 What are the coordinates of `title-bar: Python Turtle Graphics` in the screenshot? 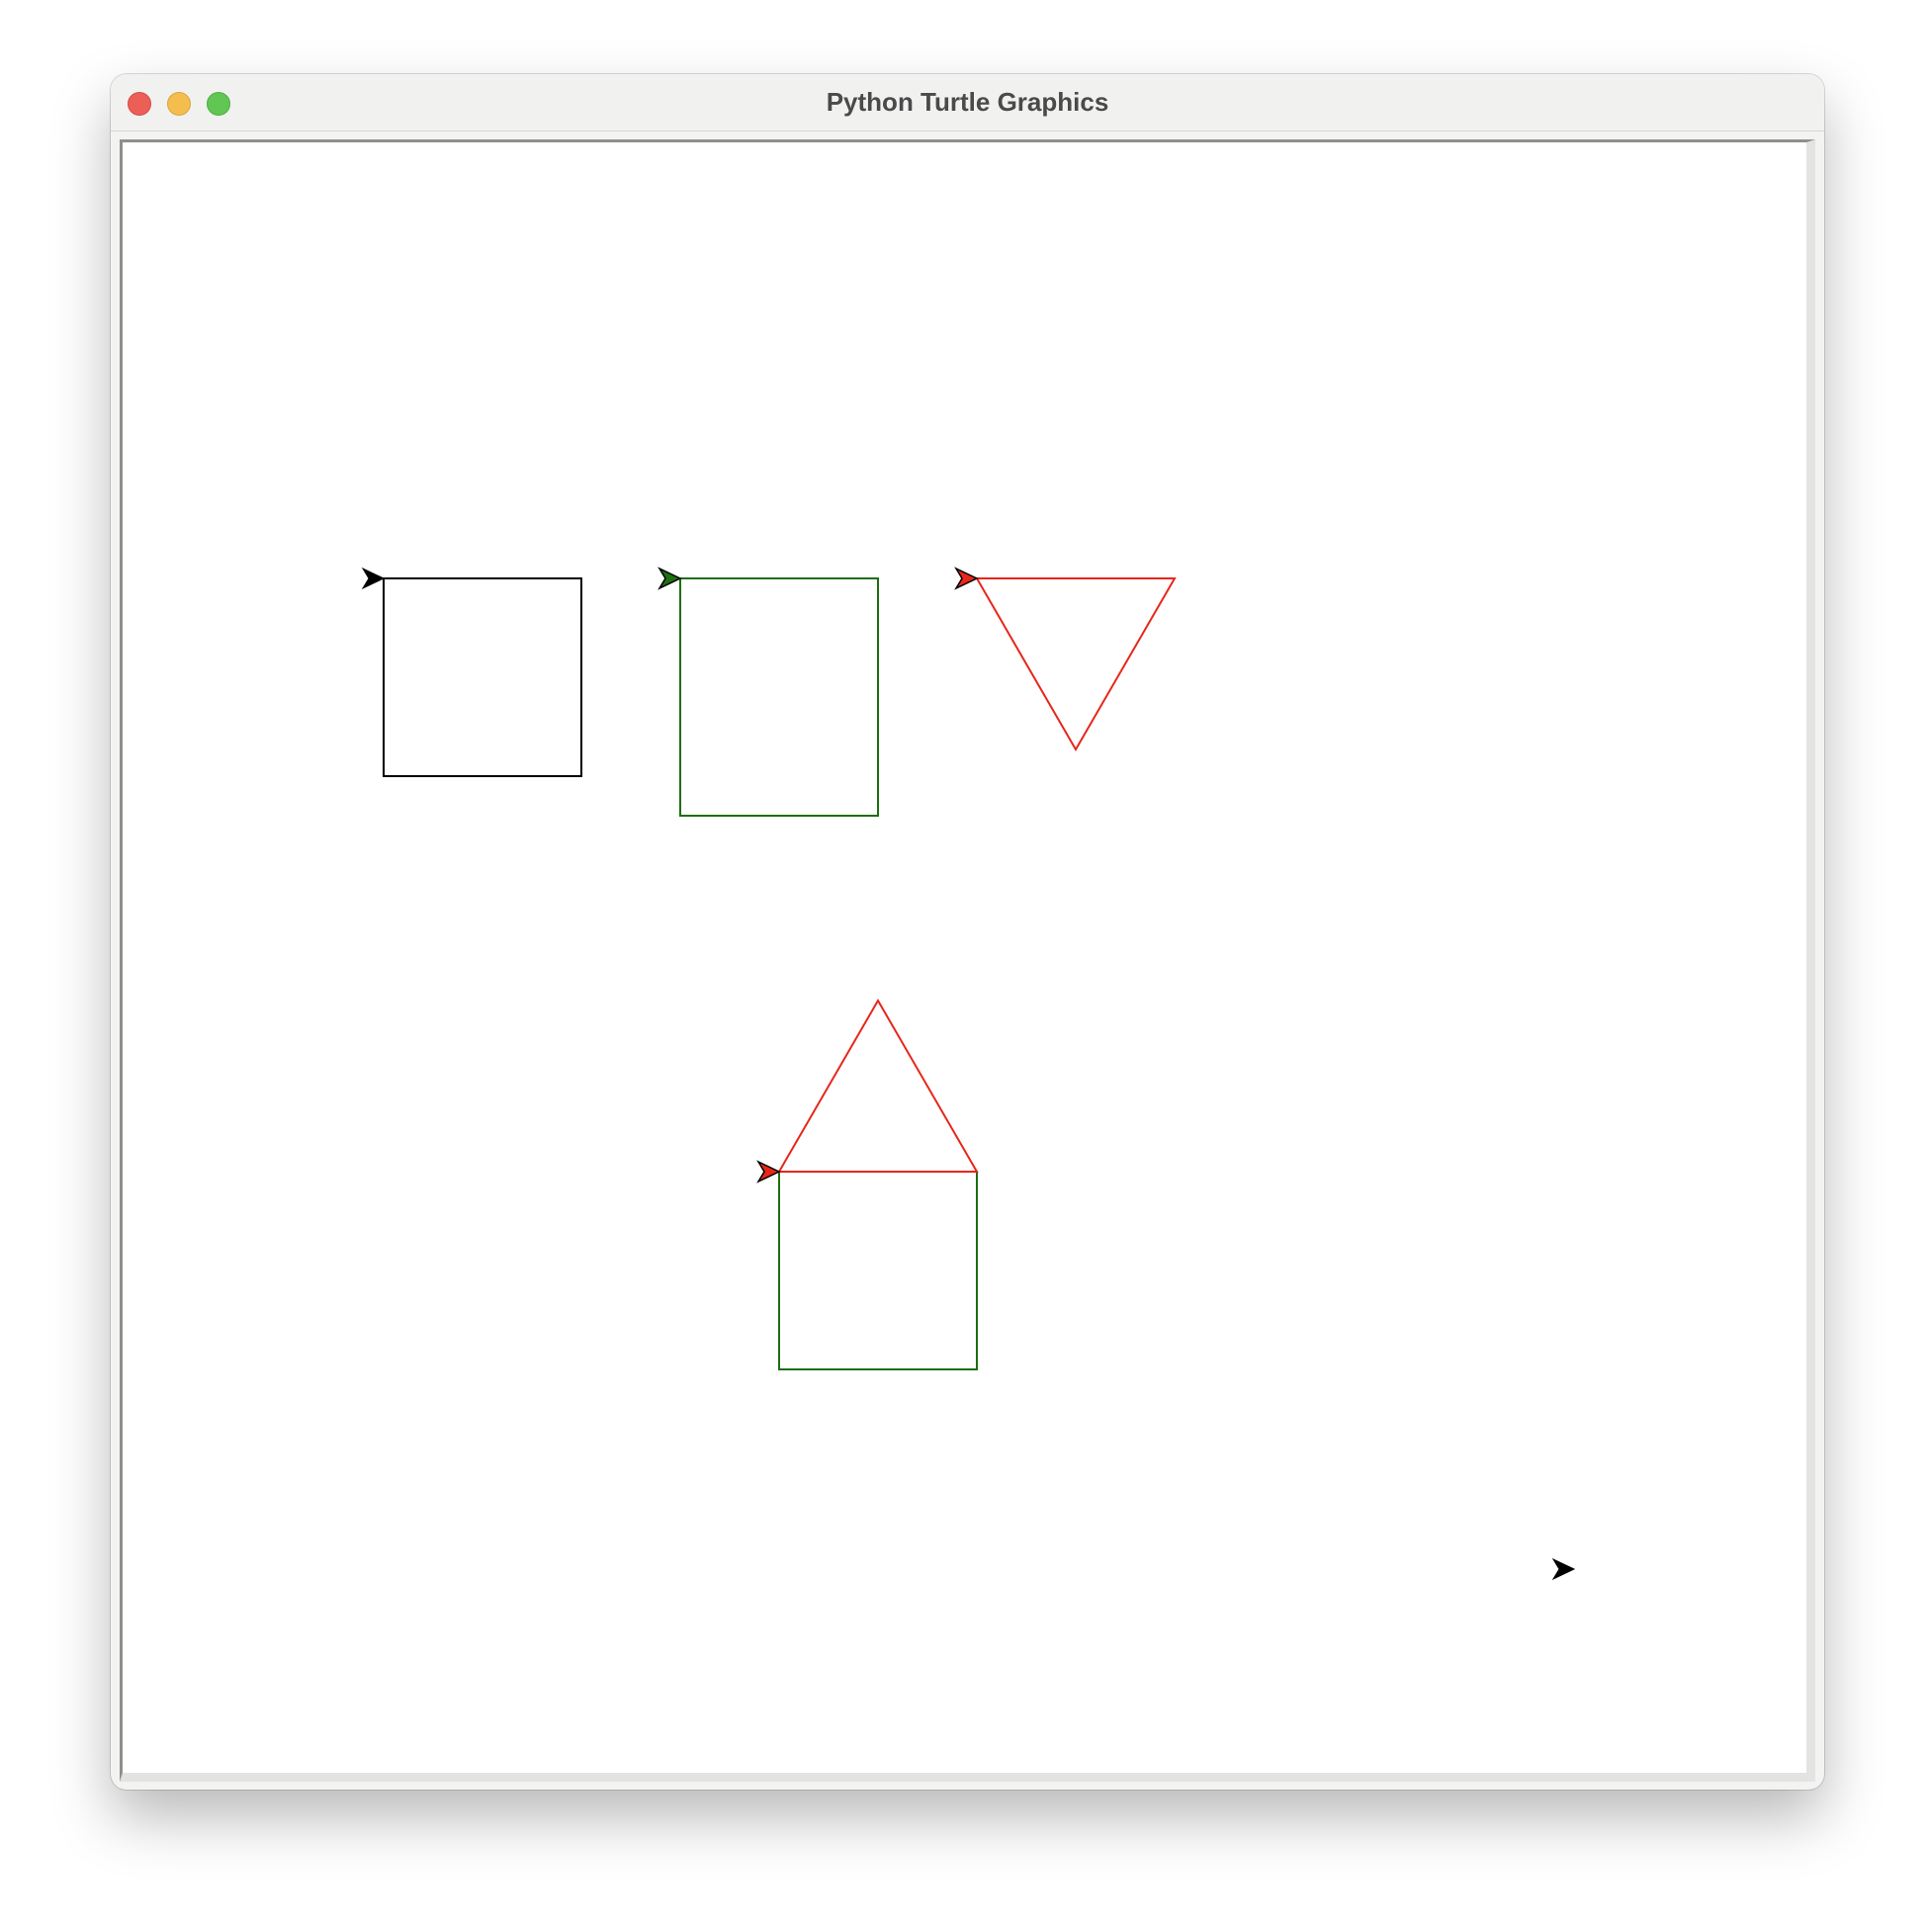 It's located at (968, 103).